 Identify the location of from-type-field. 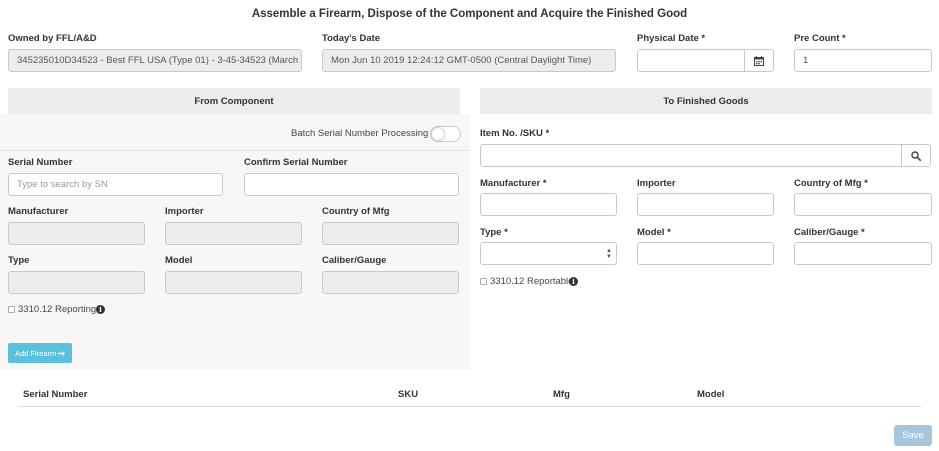
(76, 282).